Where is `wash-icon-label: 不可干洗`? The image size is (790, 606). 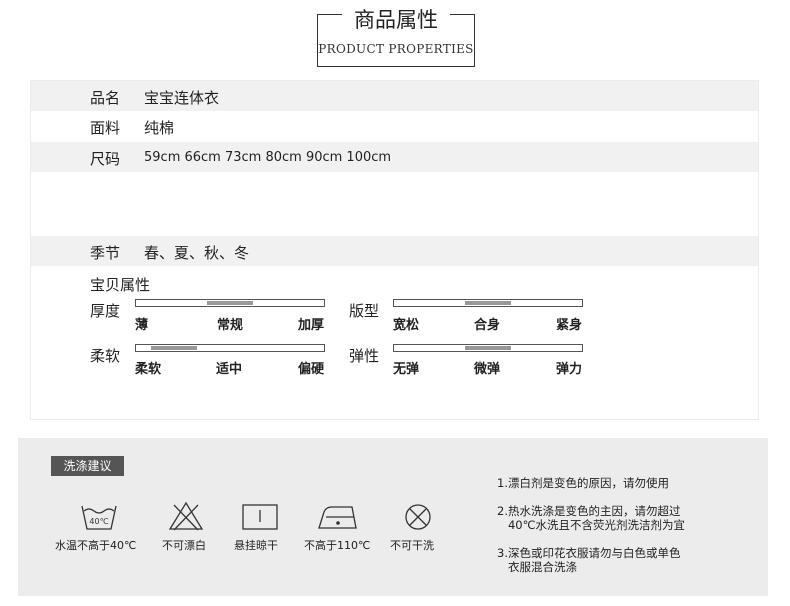 wash-icon-label: 不可干洗 is located at coordinates (412, 545).